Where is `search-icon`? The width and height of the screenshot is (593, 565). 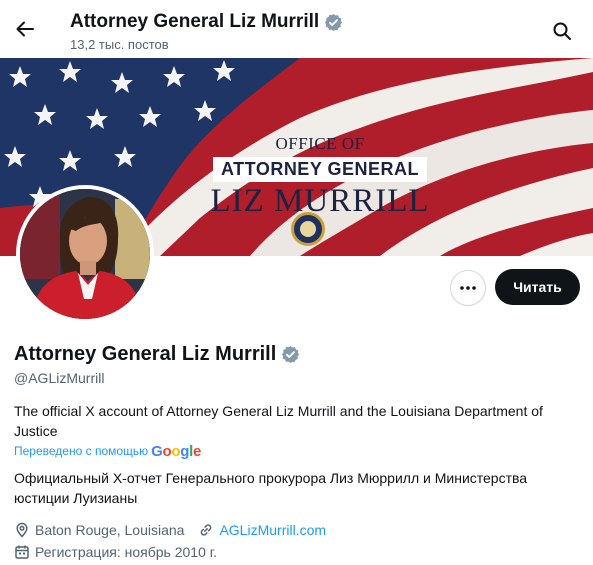
search-icon is located at coordinates (562, 31).